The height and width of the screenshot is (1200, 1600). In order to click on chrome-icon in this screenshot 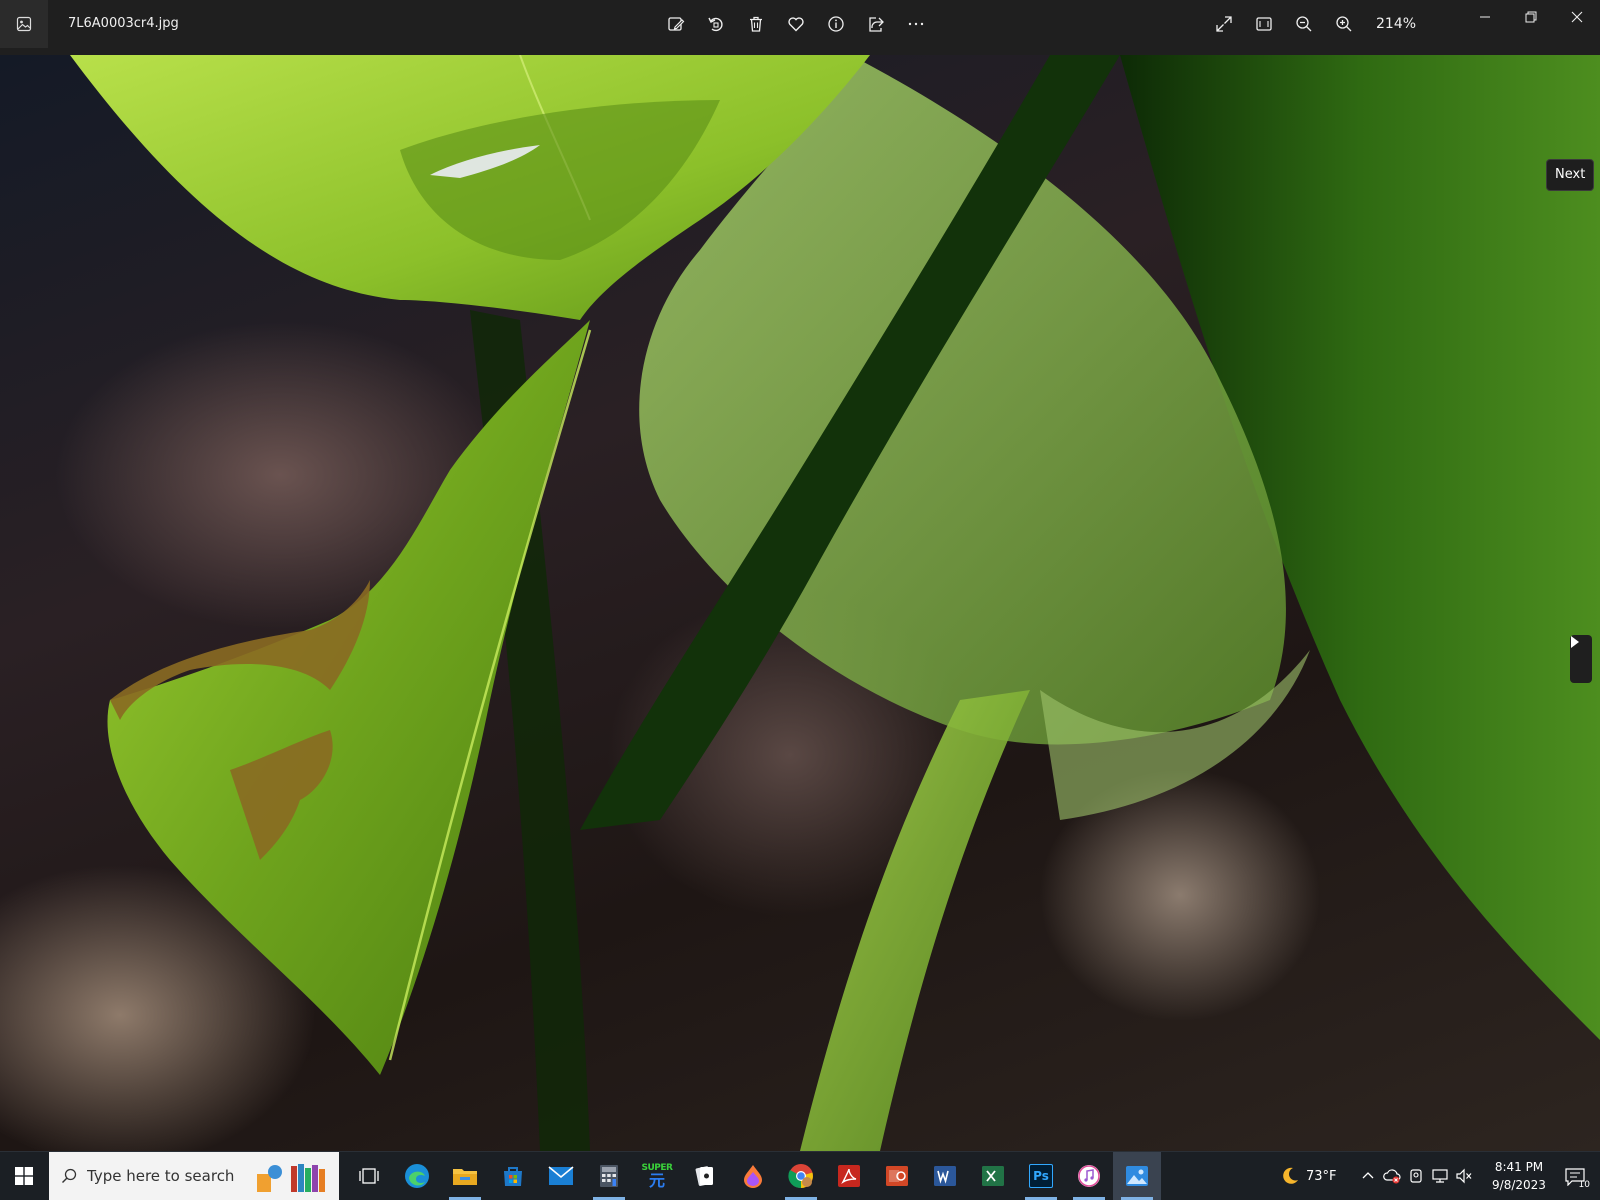, I will do `click(800, 1176)`.